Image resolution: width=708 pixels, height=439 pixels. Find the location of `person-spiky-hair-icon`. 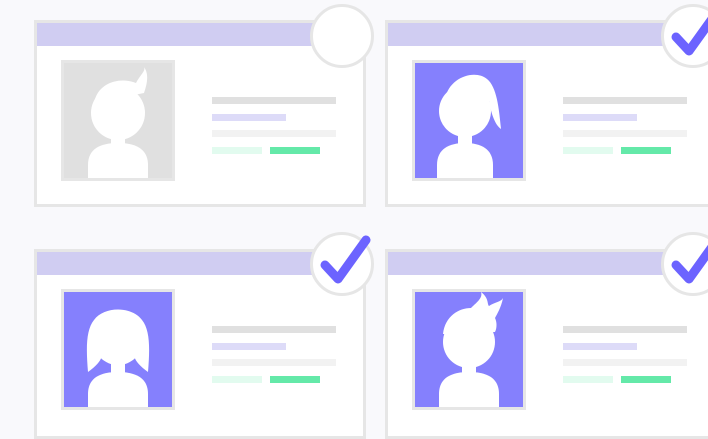

person-spiky-hair-icon is located at coordinates (469, 349).